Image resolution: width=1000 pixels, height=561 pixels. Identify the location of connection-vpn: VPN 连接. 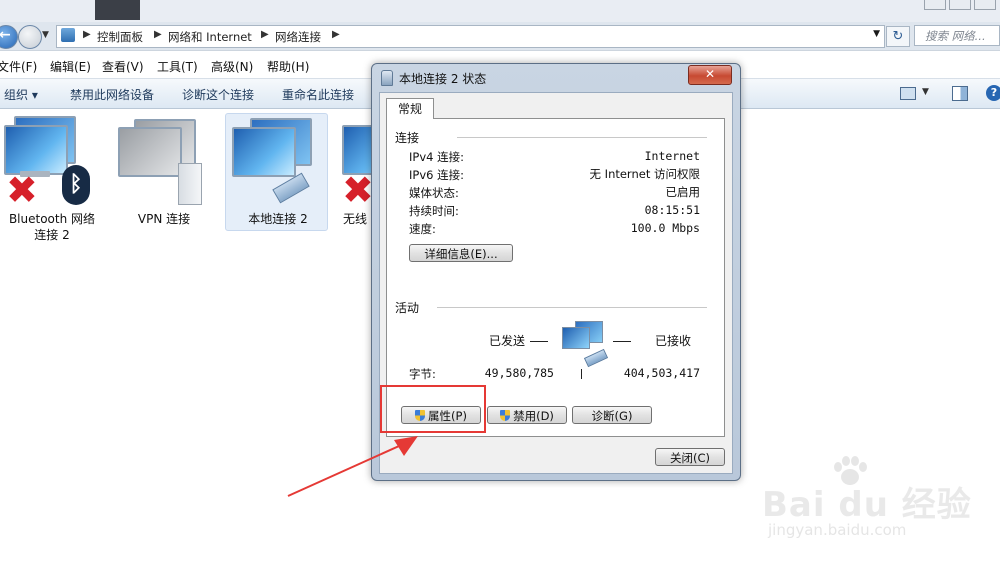
(164, 172).